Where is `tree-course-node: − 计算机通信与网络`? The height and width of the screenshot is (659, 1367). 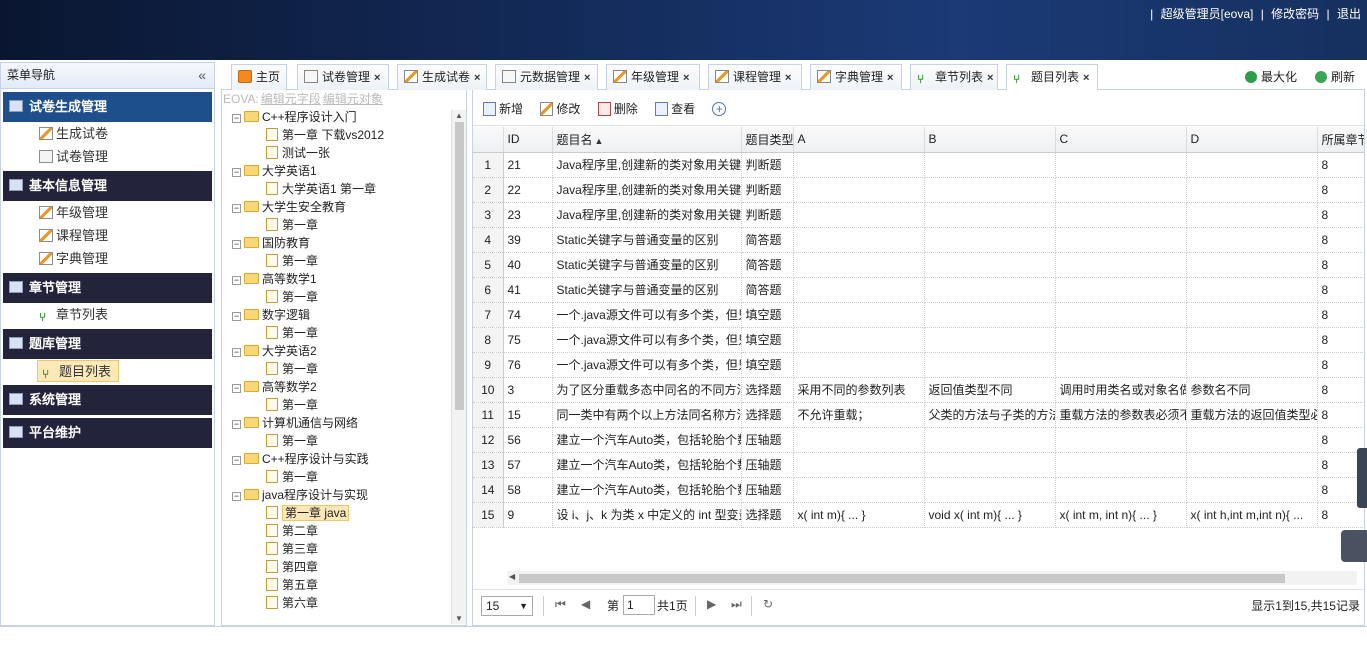
tree-course-node: − 计算机通信与网络 is located at coordinates (344, 423).